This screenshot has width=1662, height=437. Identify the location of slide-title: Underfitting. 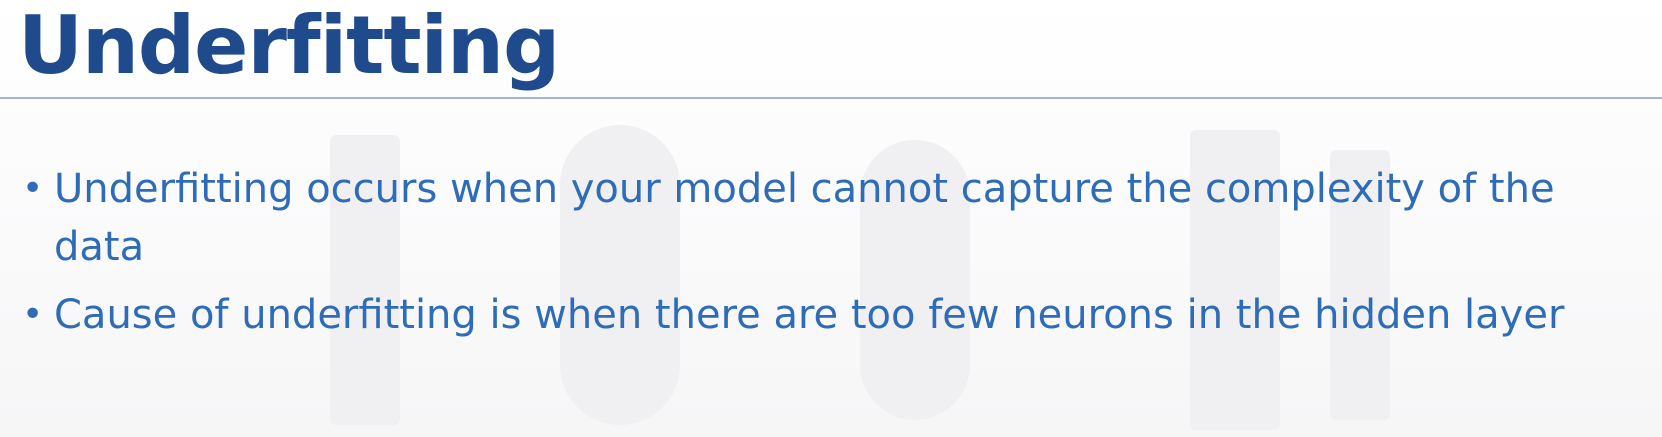
(289, 46).